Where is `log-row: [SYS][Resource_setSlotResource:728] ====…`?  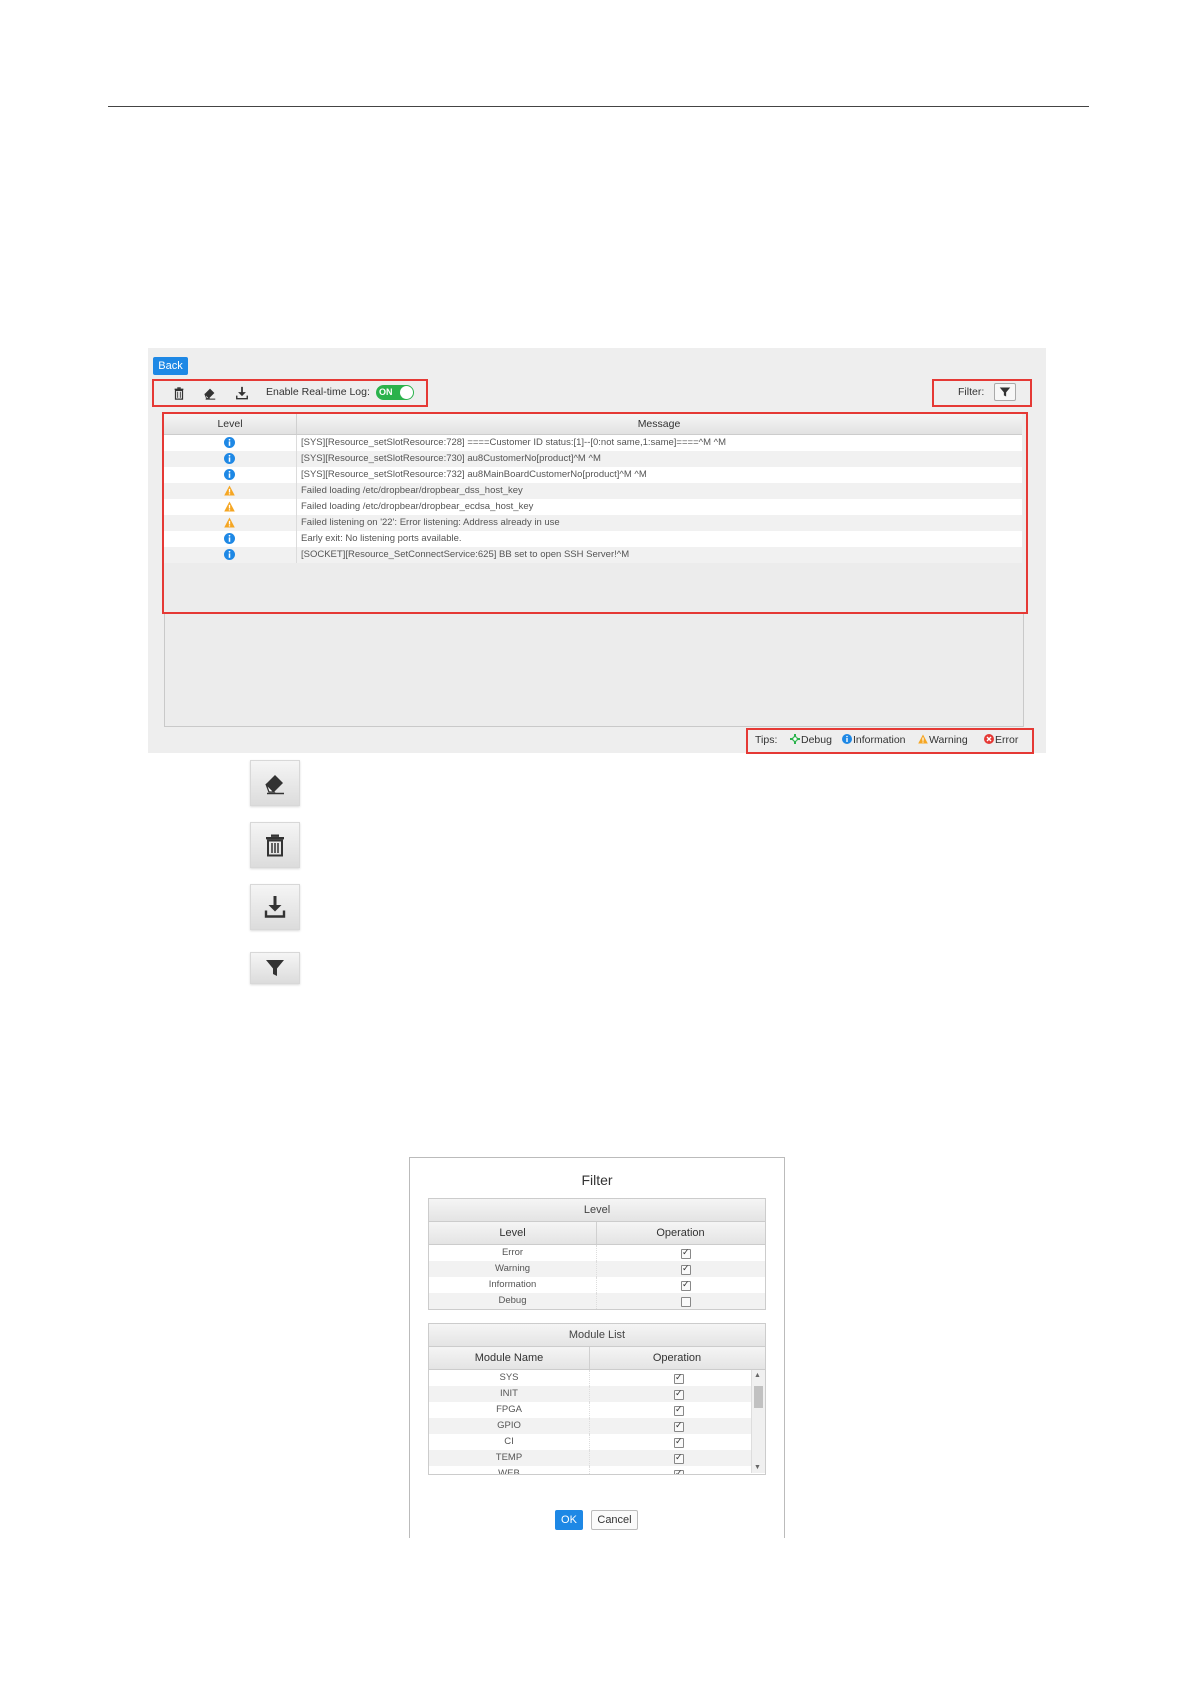 log-row: [SYS][Resource_setSlotResource:728] ====… is located at coordinates (593, 443).